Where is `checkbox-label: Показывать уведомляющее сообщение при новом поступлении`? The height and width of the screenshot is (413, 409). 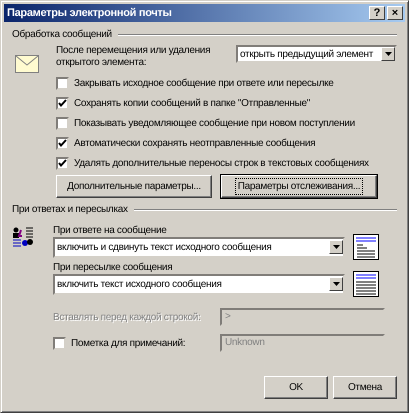
checkbox-label: Показывать уведомляющее сообщение при новом поступлении is located at coordinates (214, 123).